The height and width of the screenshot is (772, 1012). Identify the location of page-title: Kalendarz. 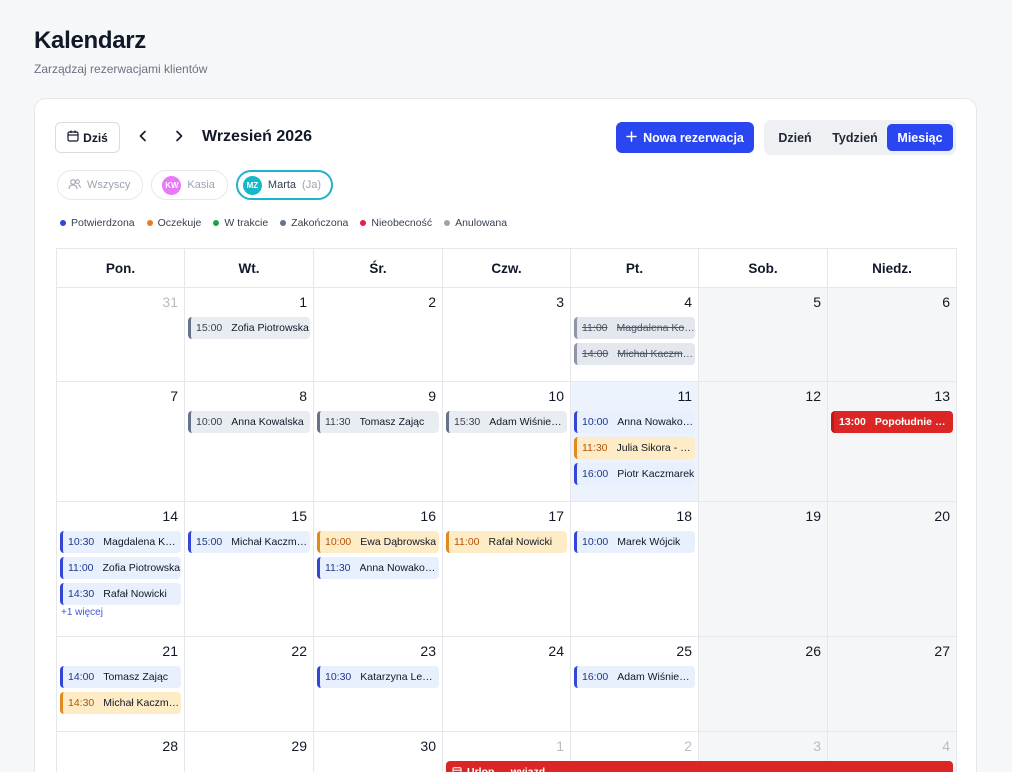
(90, 40).